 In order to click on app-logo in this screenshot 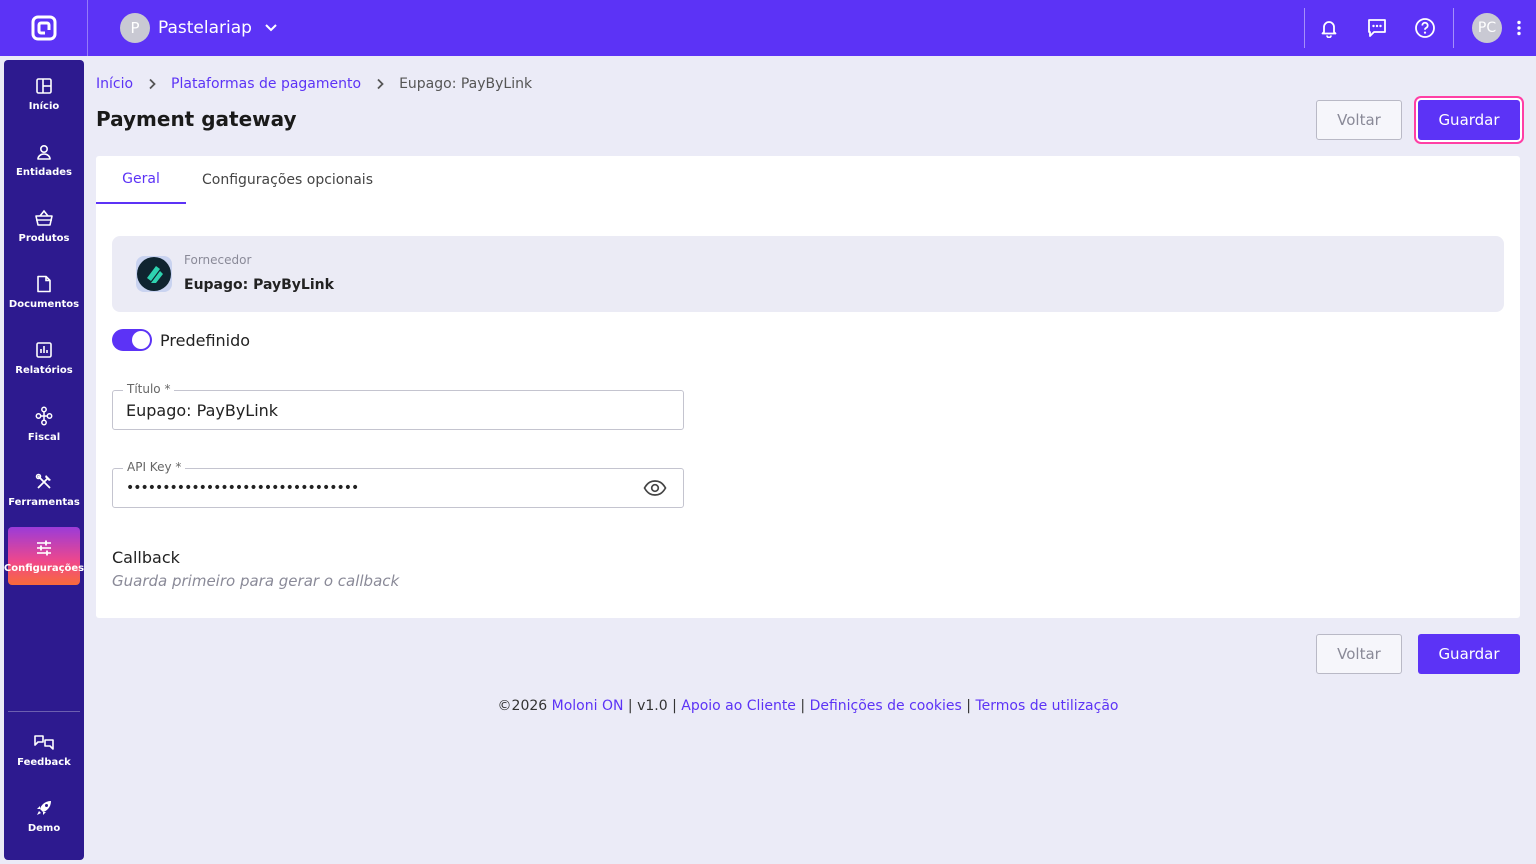, I will do `click(44, 28)`.